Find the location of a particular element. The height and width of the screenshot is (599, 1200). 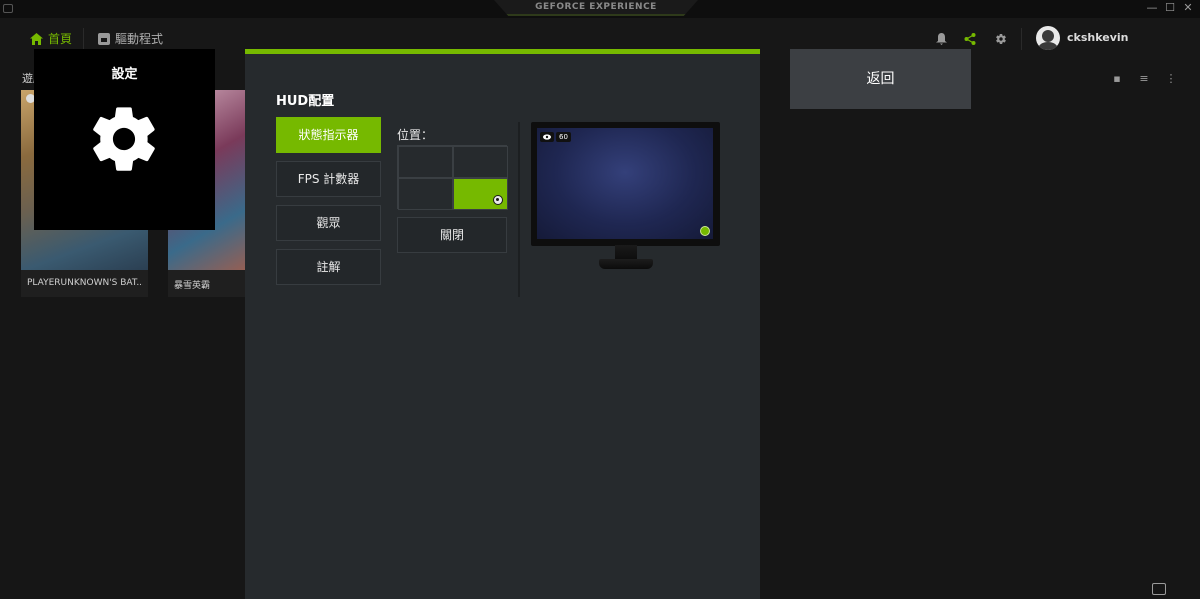

monitor-stand is located at coordinates (626, 252).